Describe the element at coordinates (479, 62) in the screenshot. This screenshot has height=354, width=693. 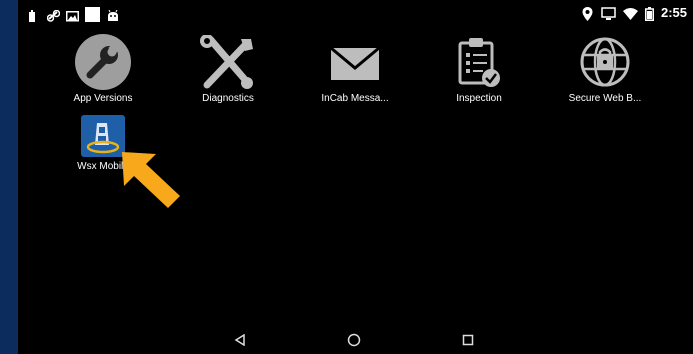
I see `clipboard-check-icon` at that location.